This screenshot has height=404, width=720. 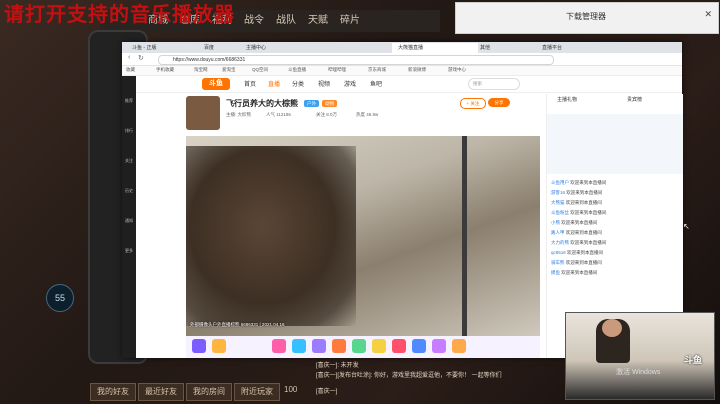 I want to click on game-tab: 碎片, so click(x=350, y=21).